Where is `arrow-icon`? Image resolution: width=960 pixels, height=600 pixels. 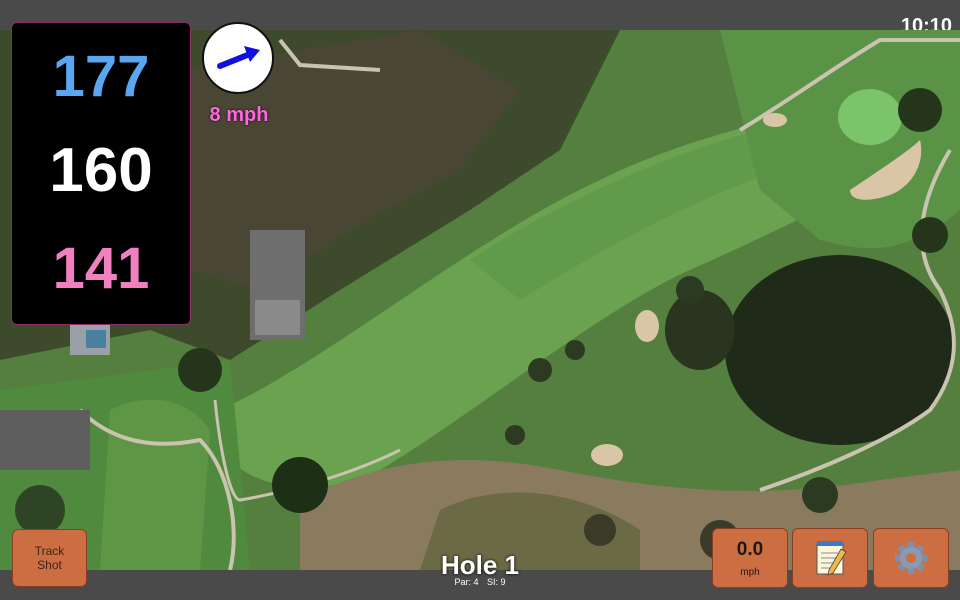 arrow-icon is located at coordinates (238, 57).